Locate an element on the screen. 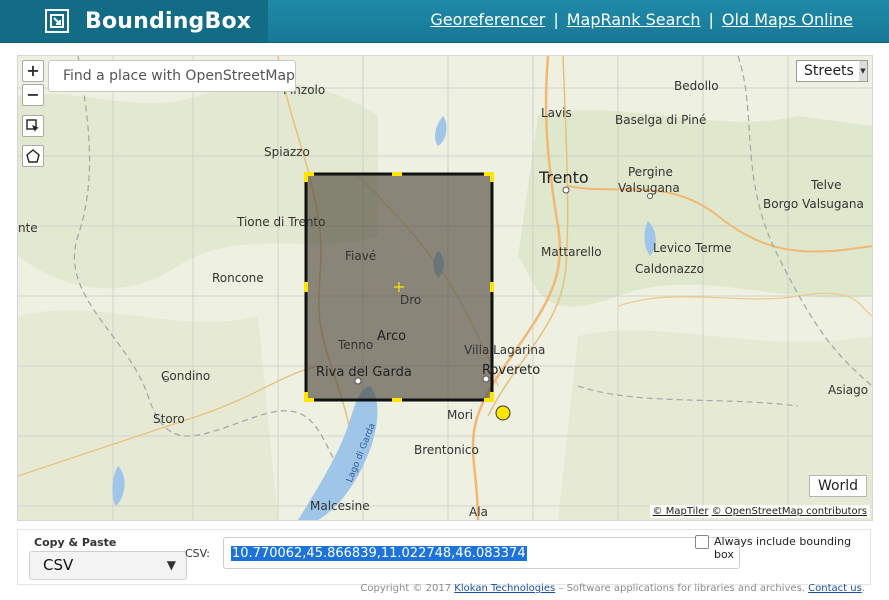  map-layer-select: Streets ▼ is located at coordinates (832, 71).